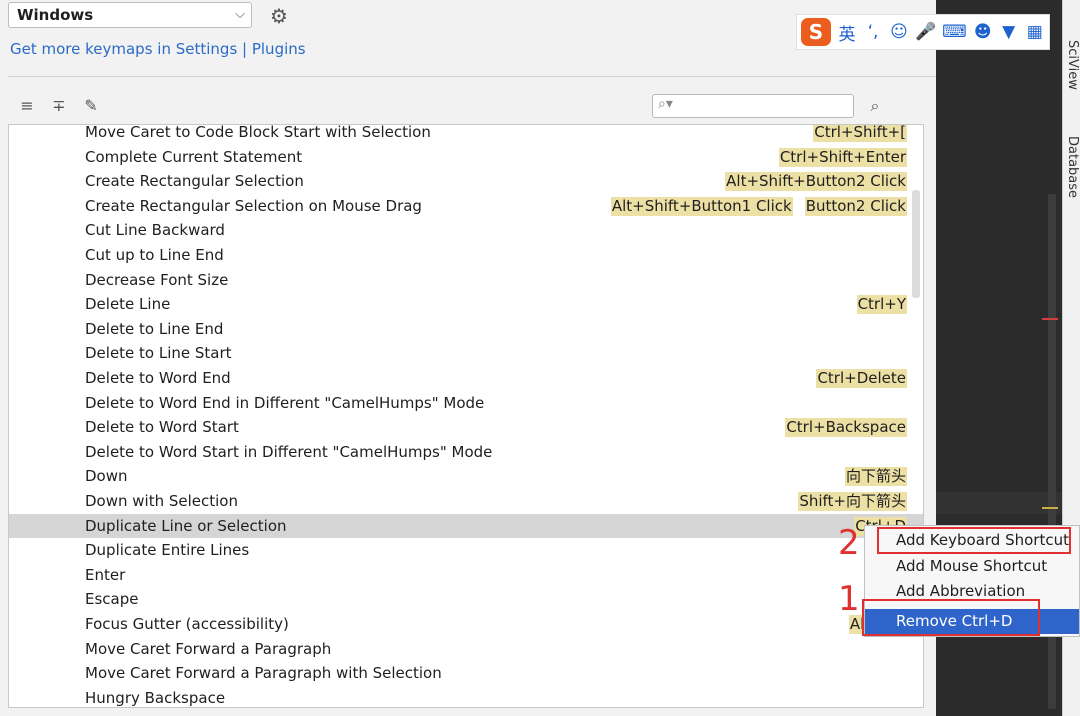 The height and width of the screenshot is (716, 1080). What do you see at coordinates (240, 14) in the screenshot?
I see `chevron-down-icon: ⌵` at bounding box center [240, 14].